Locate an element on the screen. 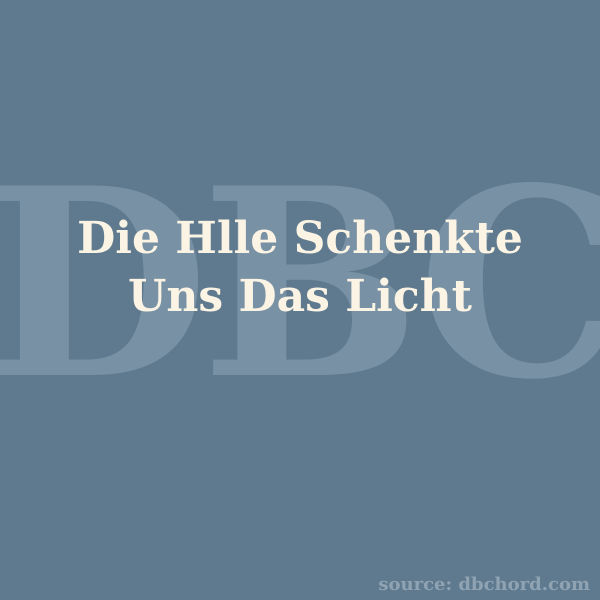 The height and width of the screenshot is (600, 600). source-credit: source: dbchord.com is located at coordinates (484, 584).